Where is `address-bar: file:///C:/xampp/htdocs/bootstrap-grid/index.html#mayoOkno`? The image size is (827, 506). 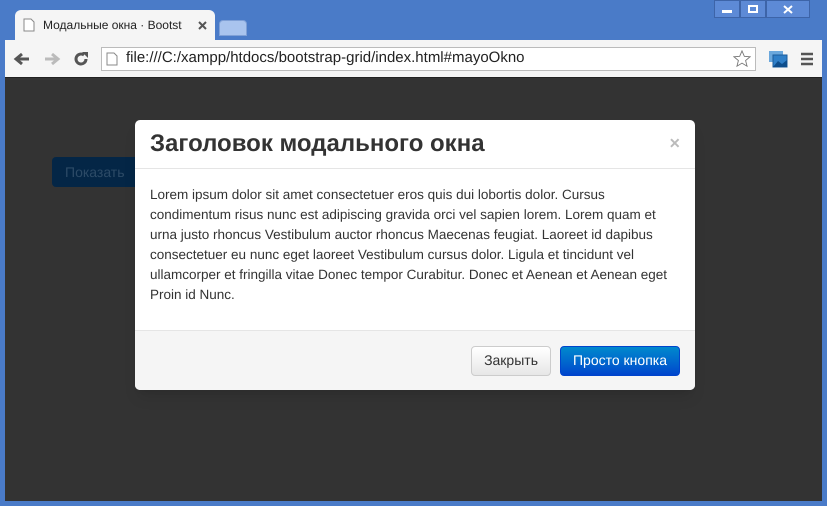 address-bar: file:///C:/xampp/htdocs/bootstrap-grid/index.html#mayoOkno is located at coordinates (428, 58).